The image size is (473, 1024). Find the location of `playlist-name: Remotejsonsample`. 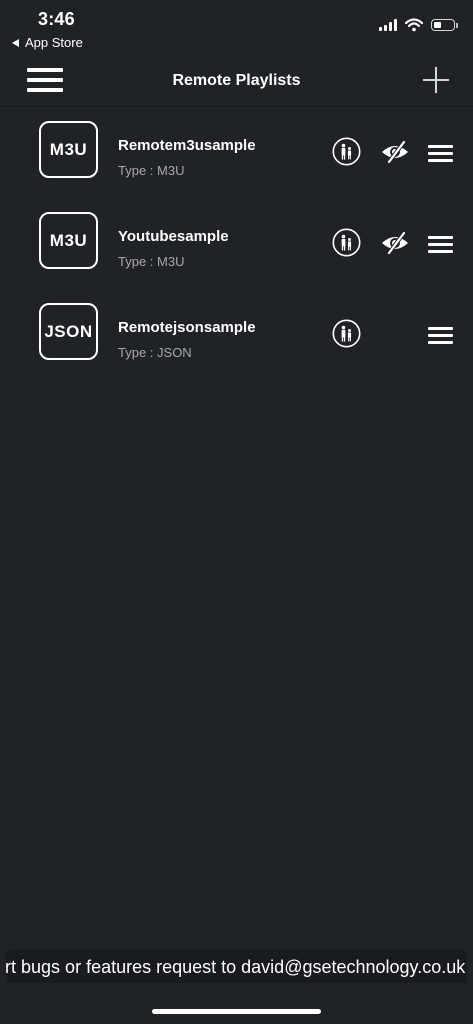

playlist-name: Remotejsonsample is located at coordinates (187, 327).